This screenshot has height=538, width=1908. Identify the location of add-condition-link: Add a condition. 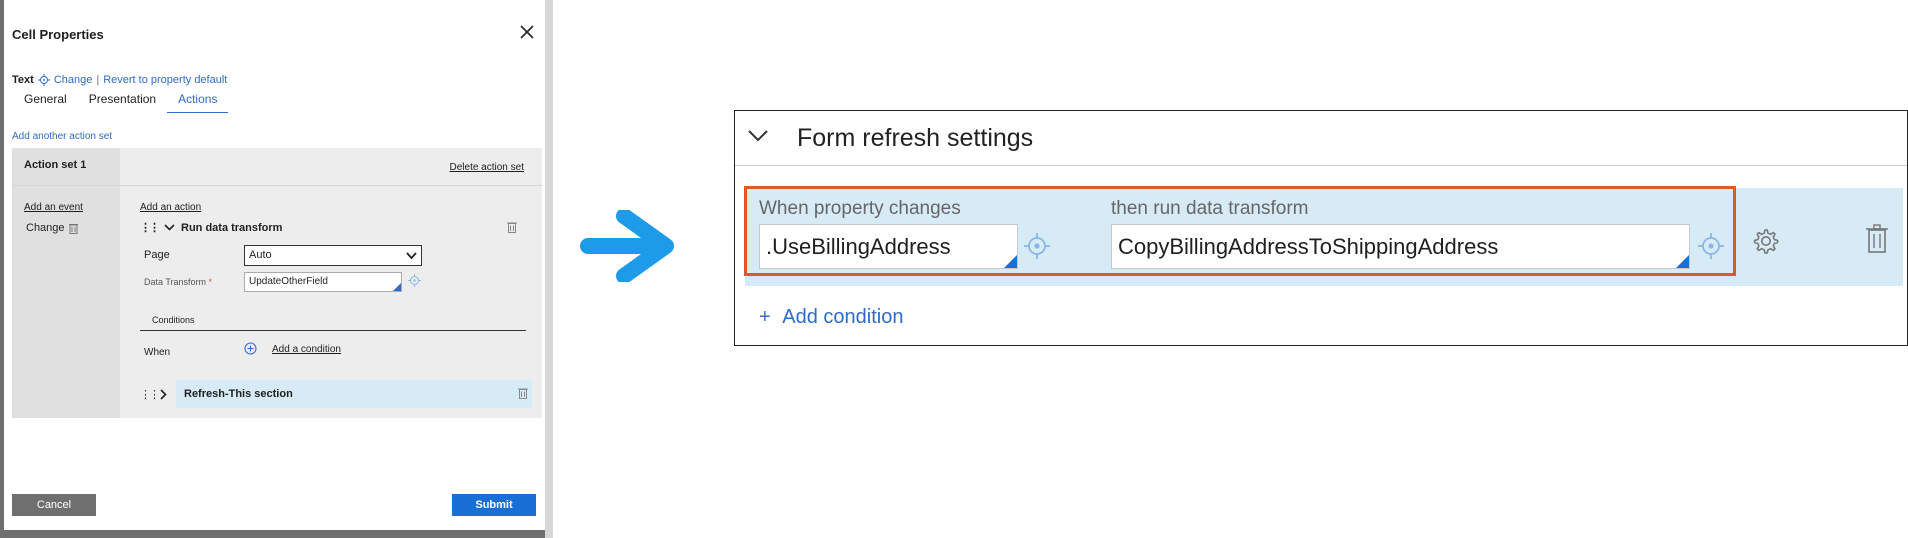
(306, 349).